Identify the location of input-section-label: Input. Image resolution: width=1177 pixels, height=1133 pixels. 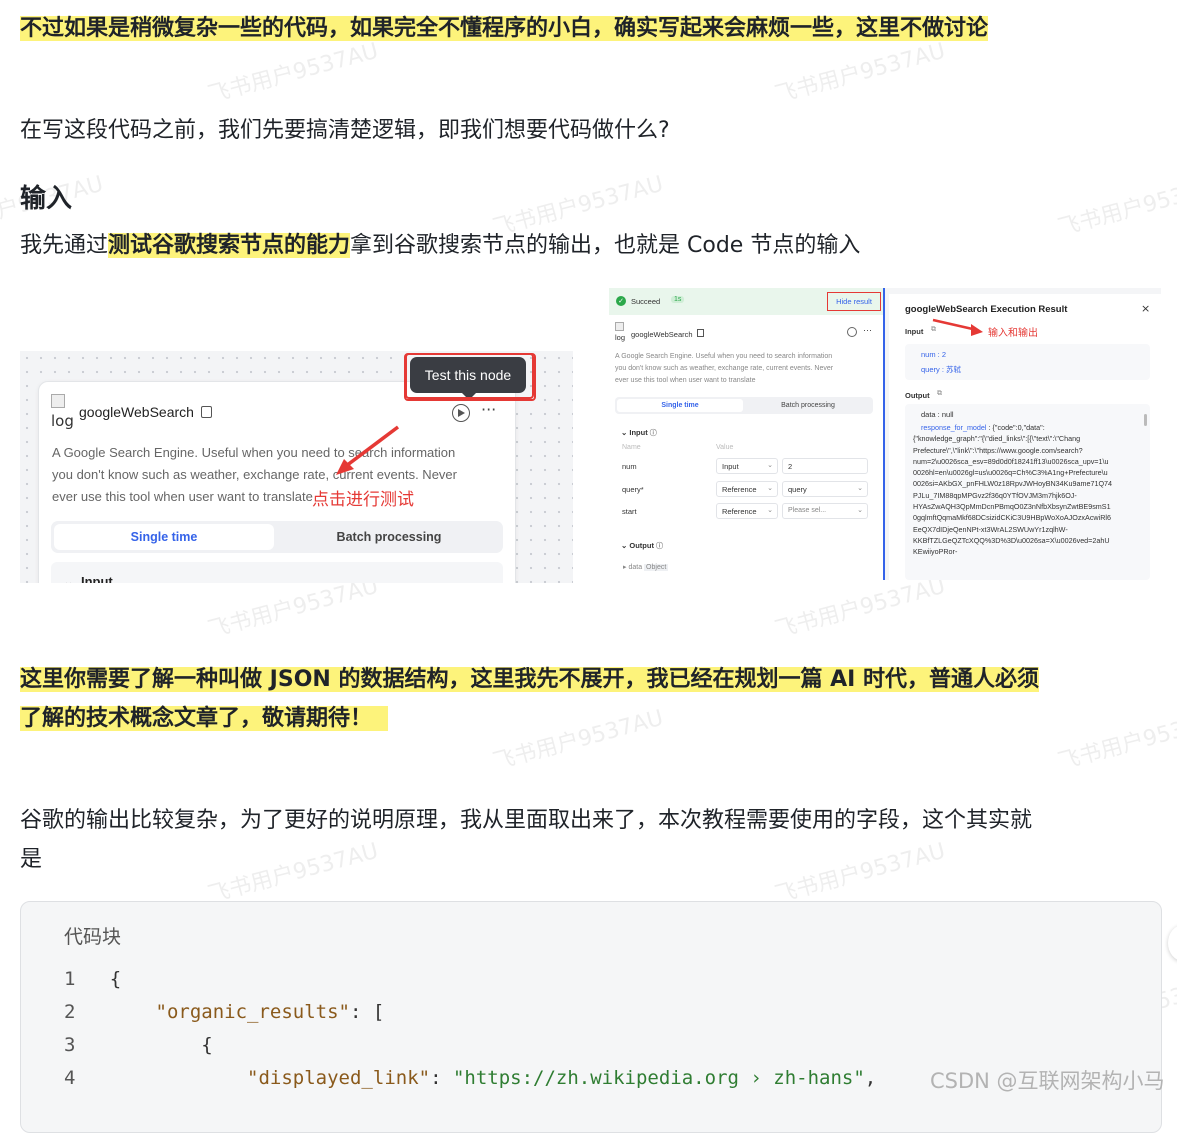
(638, 432).